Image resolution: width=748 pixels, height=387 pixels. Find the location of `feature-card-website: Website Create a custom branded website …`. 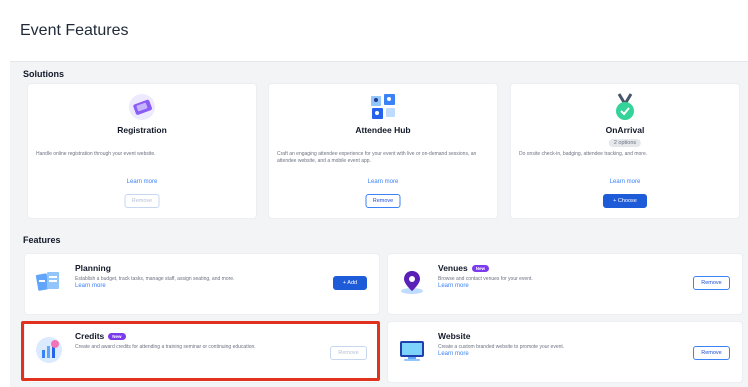

feature-card-website: Website Create a custom branded website … is located at coordinates (565, 352).